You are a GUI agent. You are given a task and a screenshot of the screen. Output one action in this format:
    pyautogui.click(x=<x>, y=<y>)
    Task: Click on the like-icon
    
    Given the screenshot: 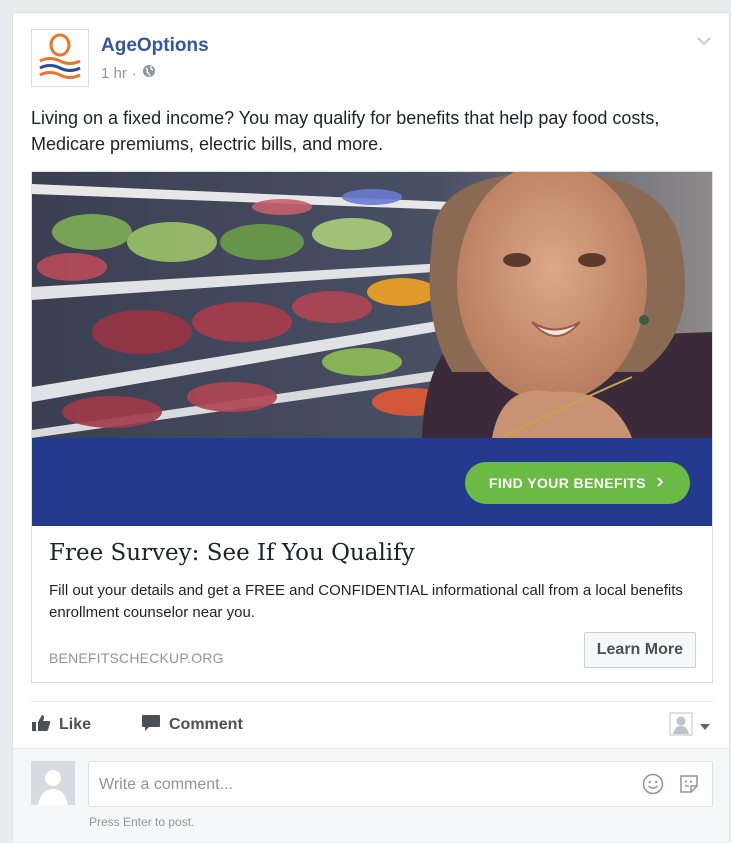 What is the action you would take?
    pyautogui.click(x=41, y=725)
    